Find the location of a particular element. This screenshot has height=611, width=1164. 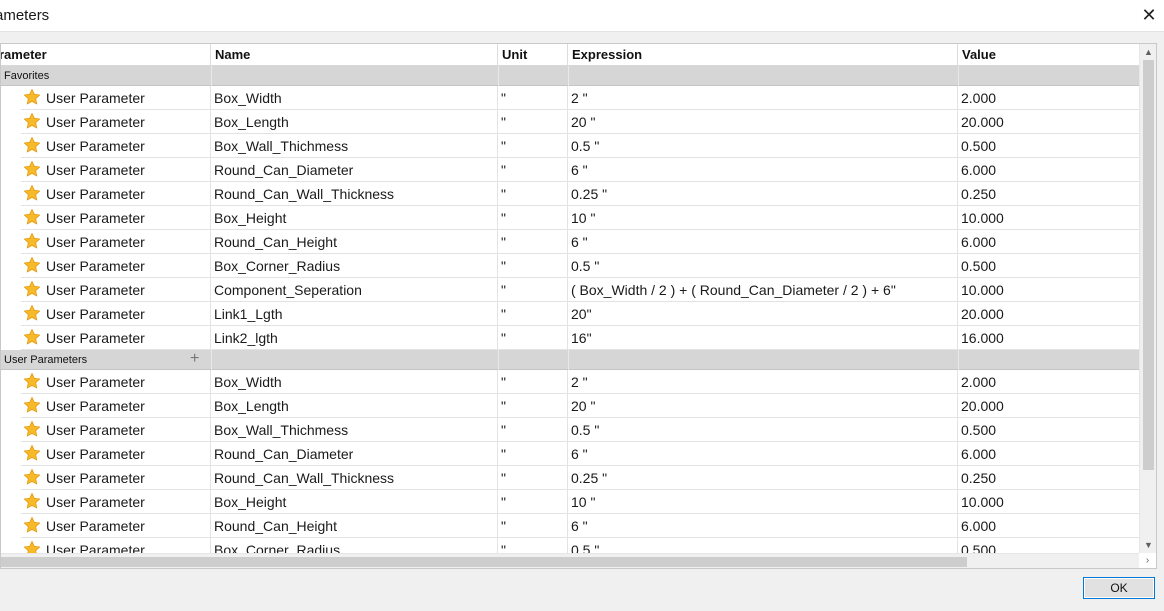

group-header: Favorites is located at coordinates (570, 76).